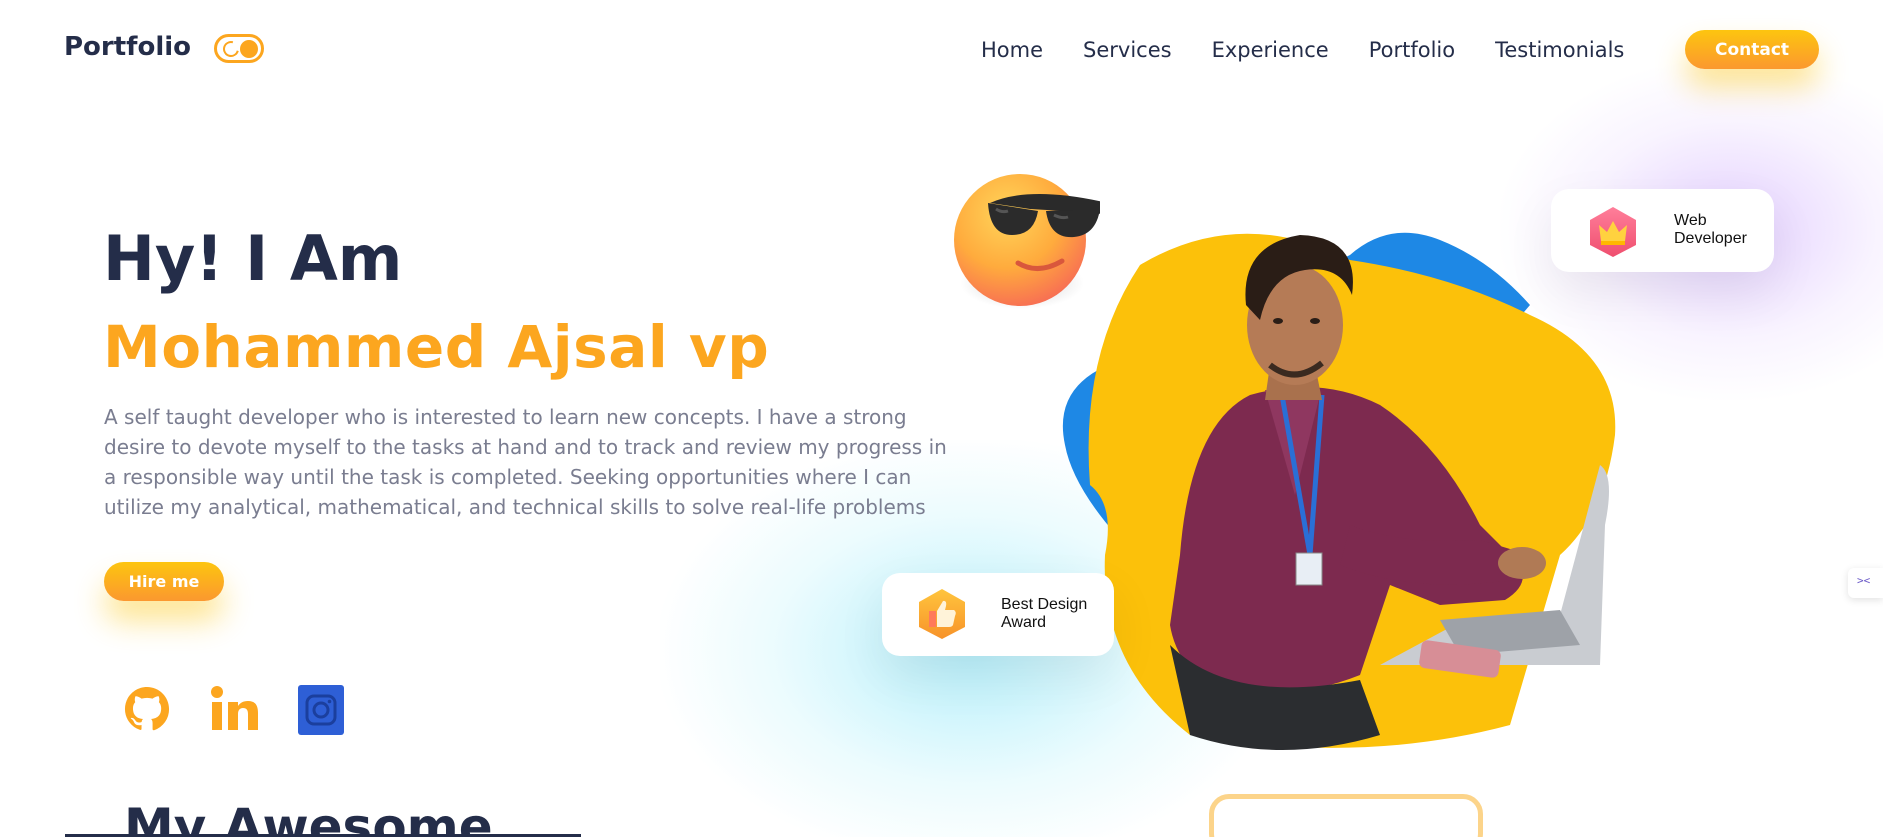  Describe the element at coordinates (231, 49) in the screenshot. I see `moon-icon` at that location.